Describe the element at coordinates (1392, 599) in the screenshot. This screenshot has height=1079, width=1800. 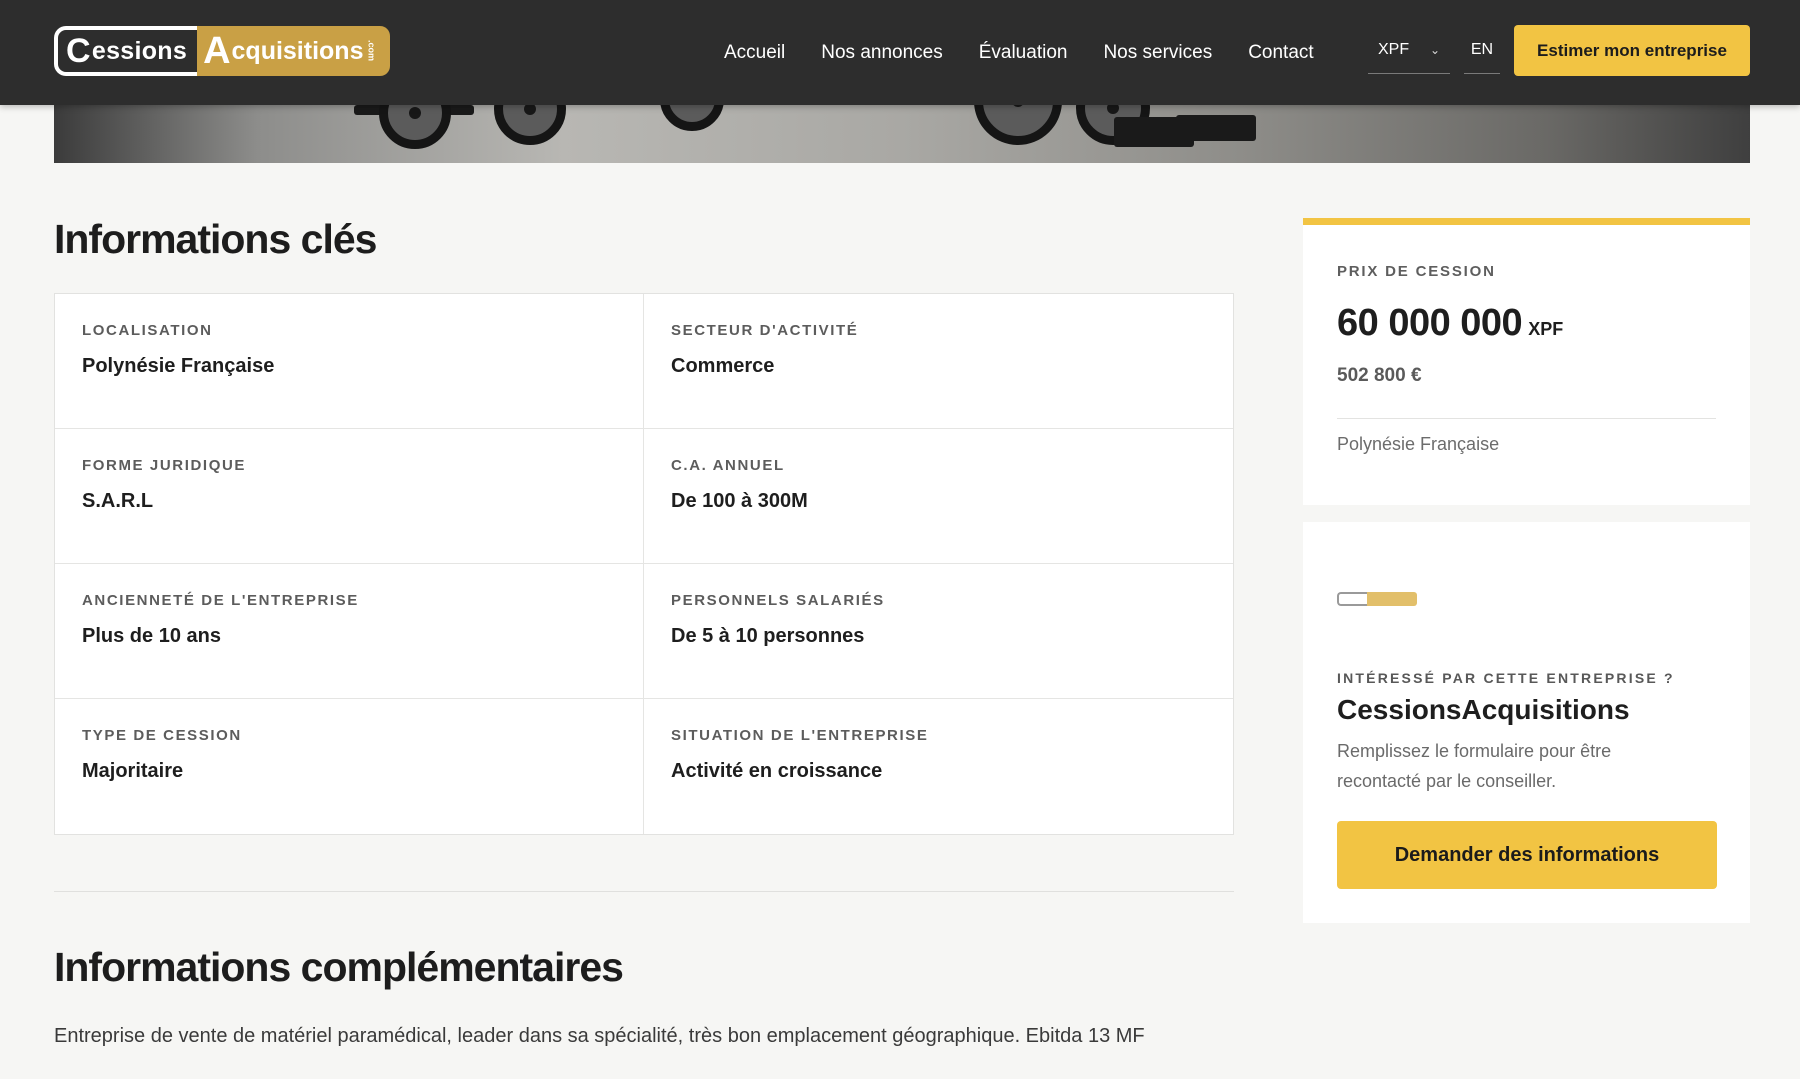
I see `advisor-logo-right` at that location.